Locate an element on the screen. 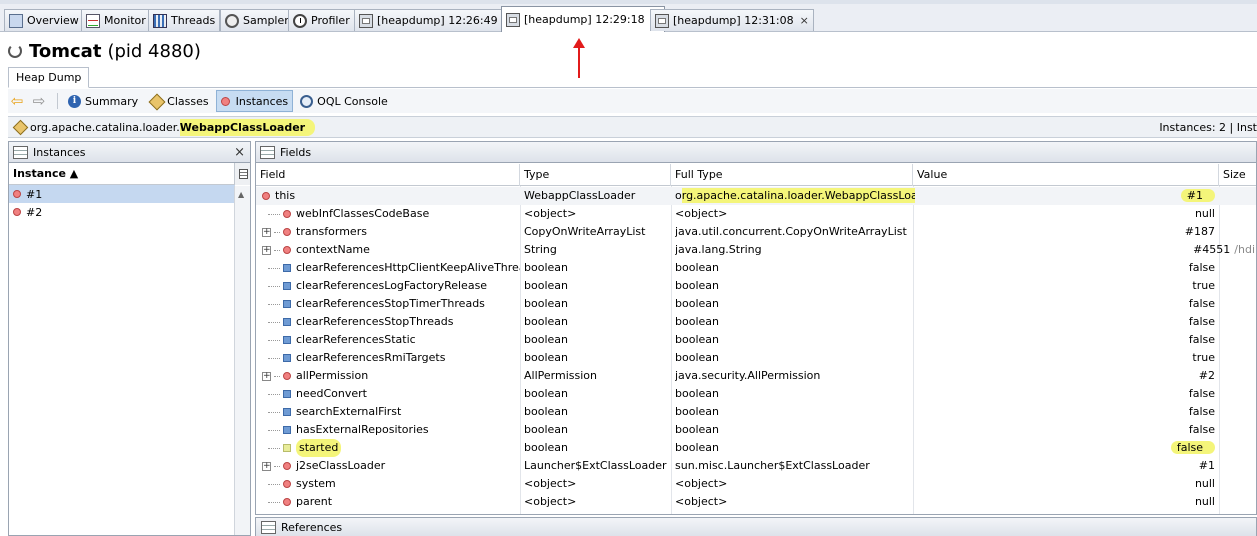  full-type-column-header: Full Type is located at coordinates (792, 175).